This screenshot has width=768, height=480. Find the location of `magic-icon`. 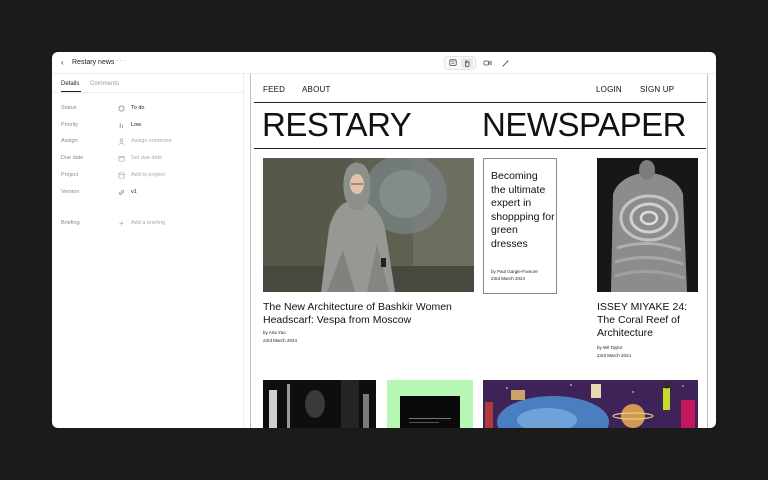

magic-icon is located at coordinates (505, 63).